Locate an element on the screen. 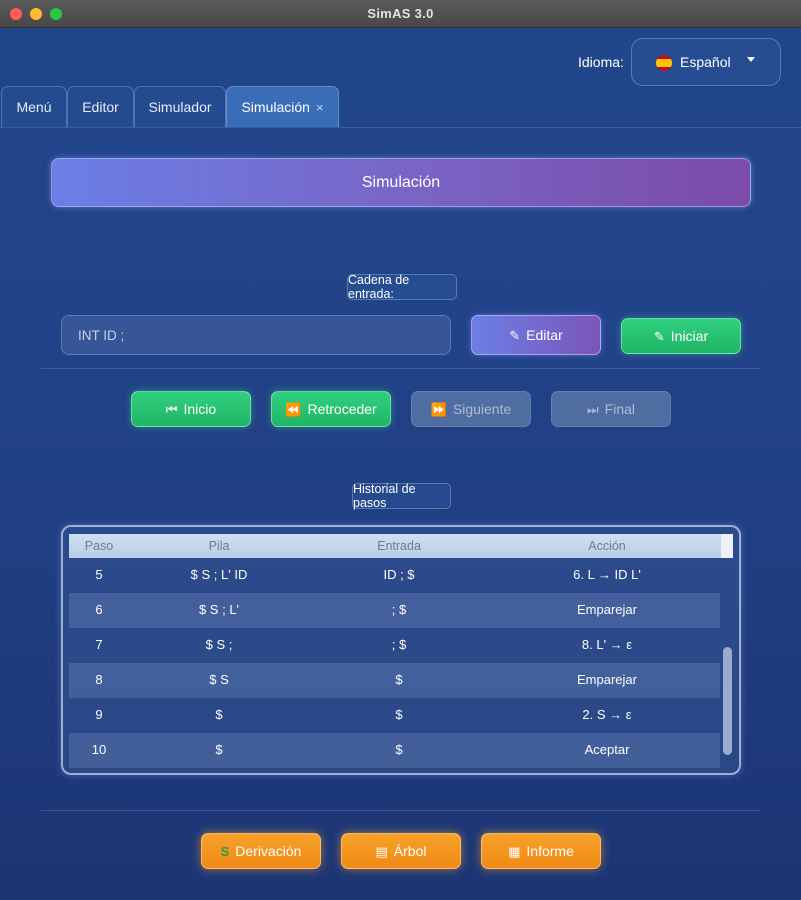 Image resolution: width=801 pixels, height=900 pixels. cell-accion: 6. L → ID L' is located at coordinates (607, 574).